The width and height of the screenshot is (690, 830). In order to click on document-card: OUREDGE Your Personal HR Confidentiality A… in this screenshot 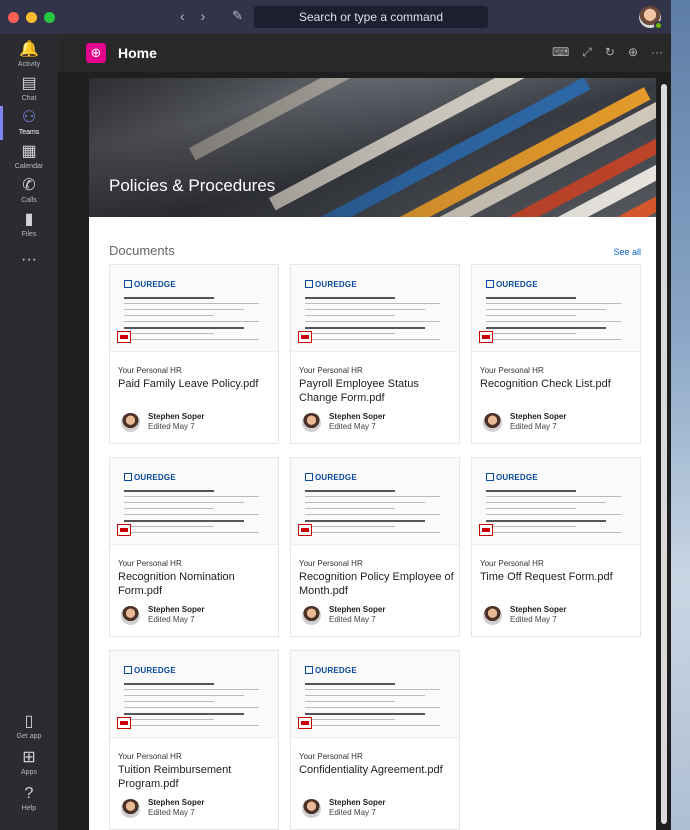, I will do `click(375, 740)`.